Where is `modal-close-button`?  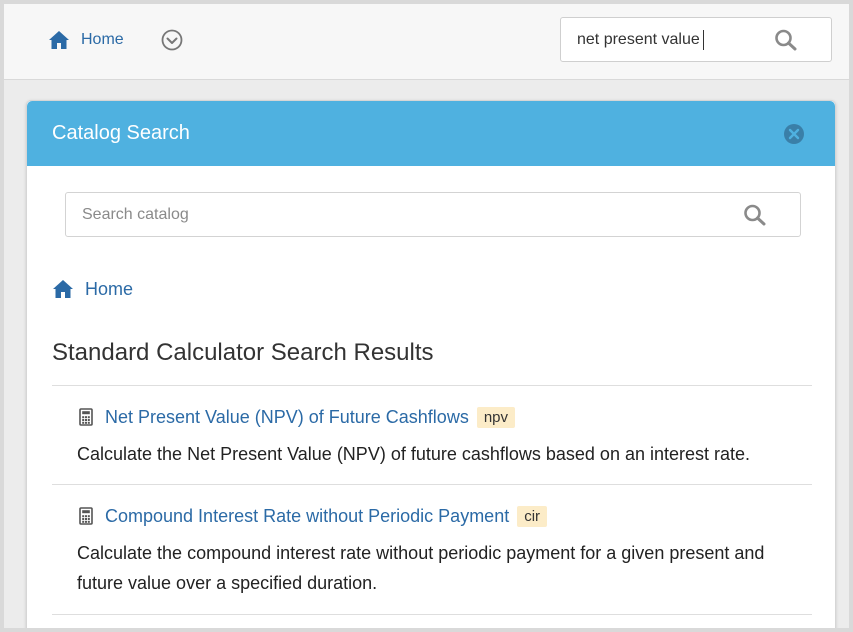 modal-close-button is located at coordinates (794, 134).